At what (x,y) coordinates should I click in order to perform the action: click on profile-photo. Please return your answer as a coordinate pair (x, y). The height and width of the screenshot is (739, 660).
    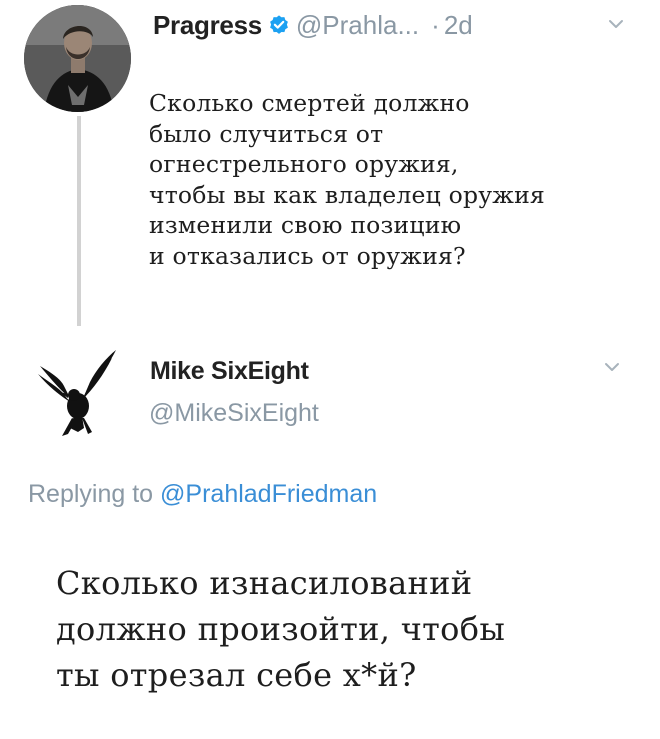
    Looking at the image, I should click on (77, 58).